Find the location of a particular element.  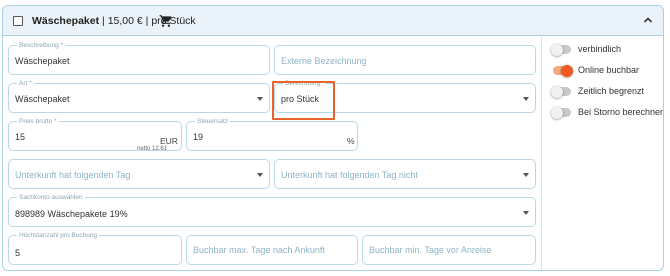

toggle-label: Online buchbar is located at coordinates (609, 70).